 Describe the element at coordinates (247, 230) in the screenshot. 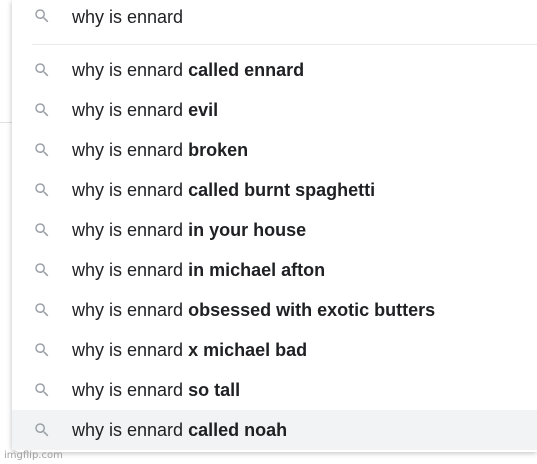

I see `suggestion-completion: in your house` at that location.